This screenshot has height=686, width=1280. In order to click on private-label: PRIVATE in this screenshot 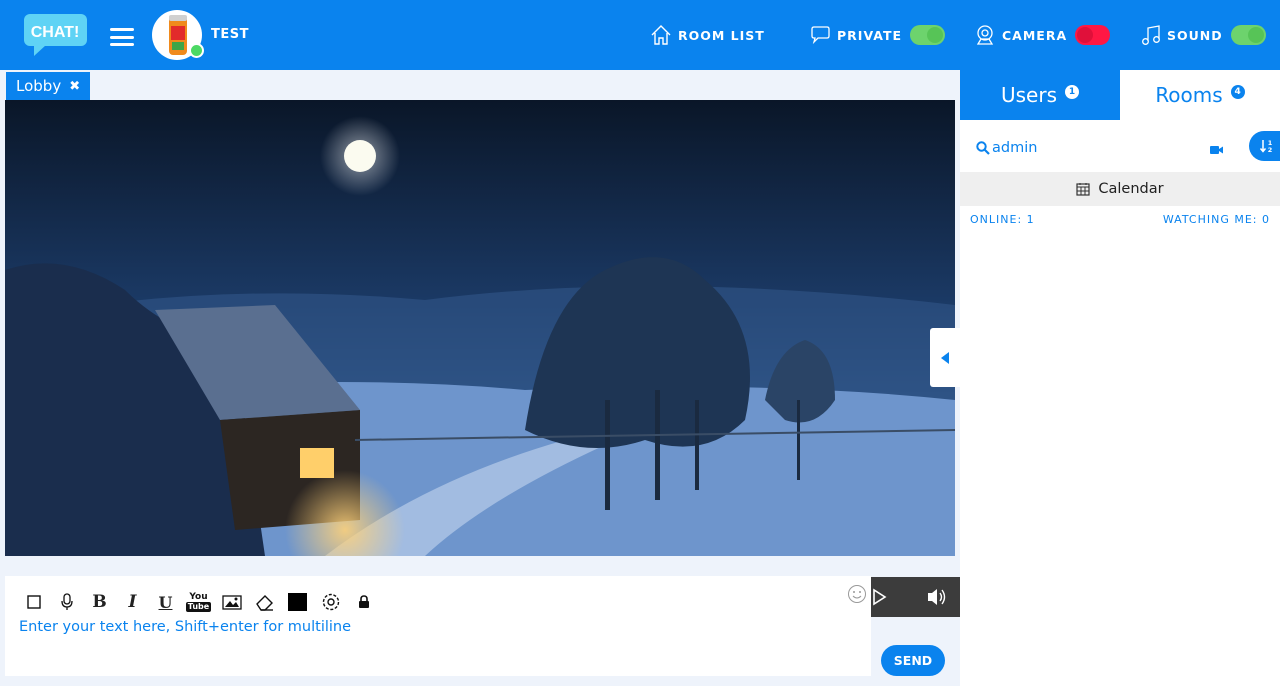, I will do `click(870, 35)`.